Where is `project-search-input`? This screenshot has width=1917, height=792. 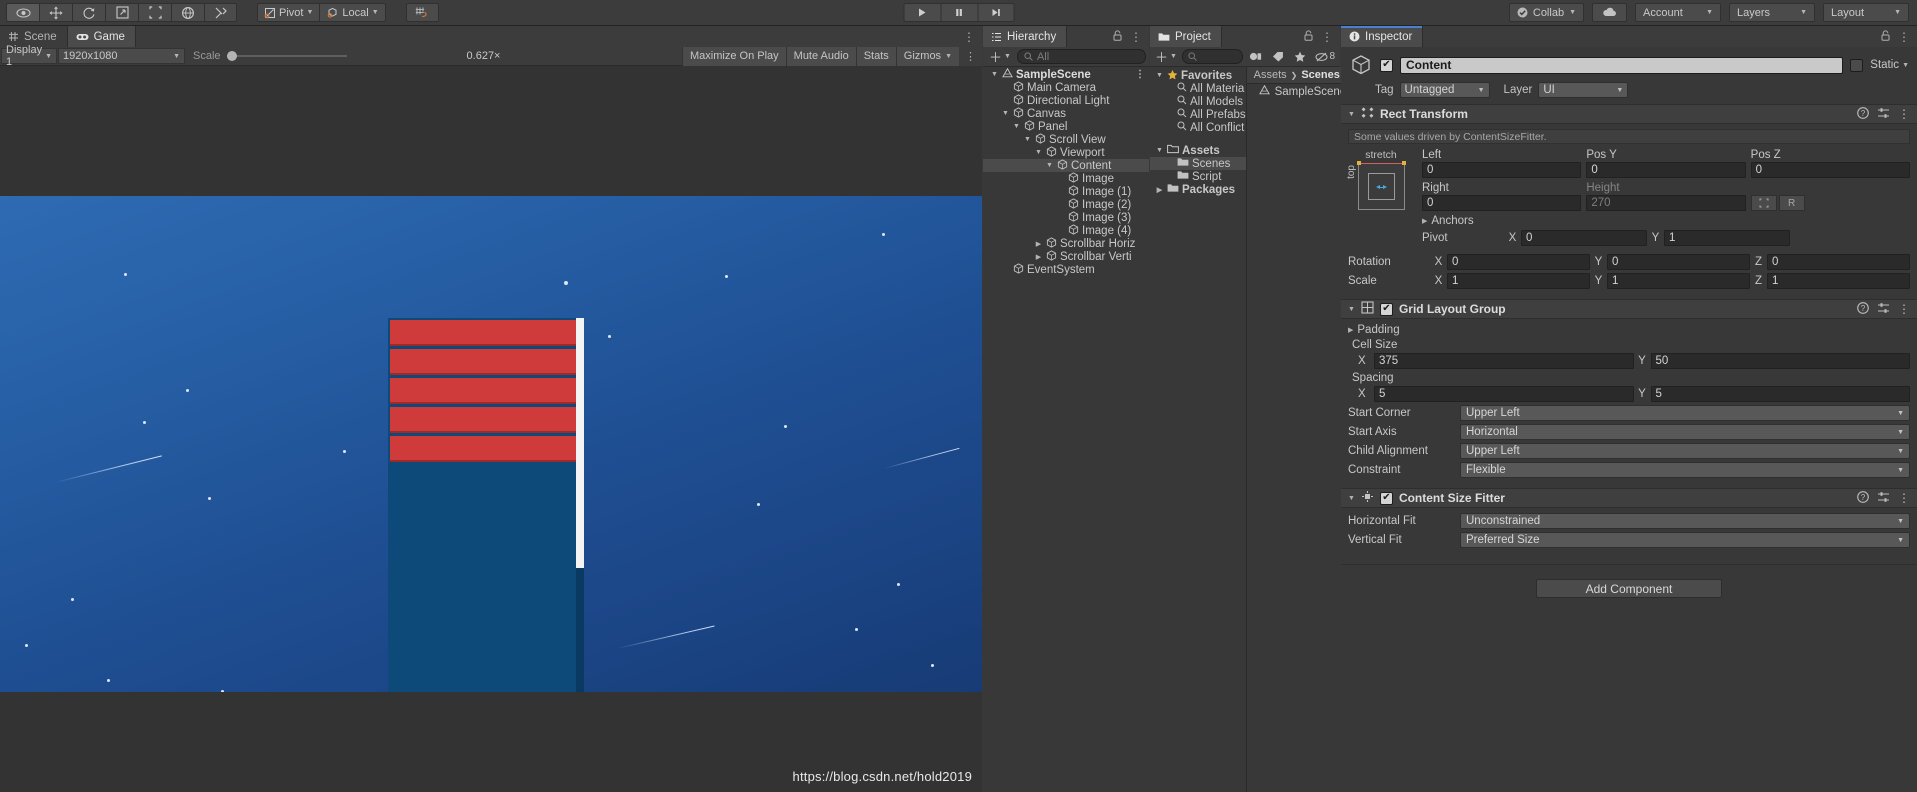
project-search-input is located at coordinates (1212, 56).